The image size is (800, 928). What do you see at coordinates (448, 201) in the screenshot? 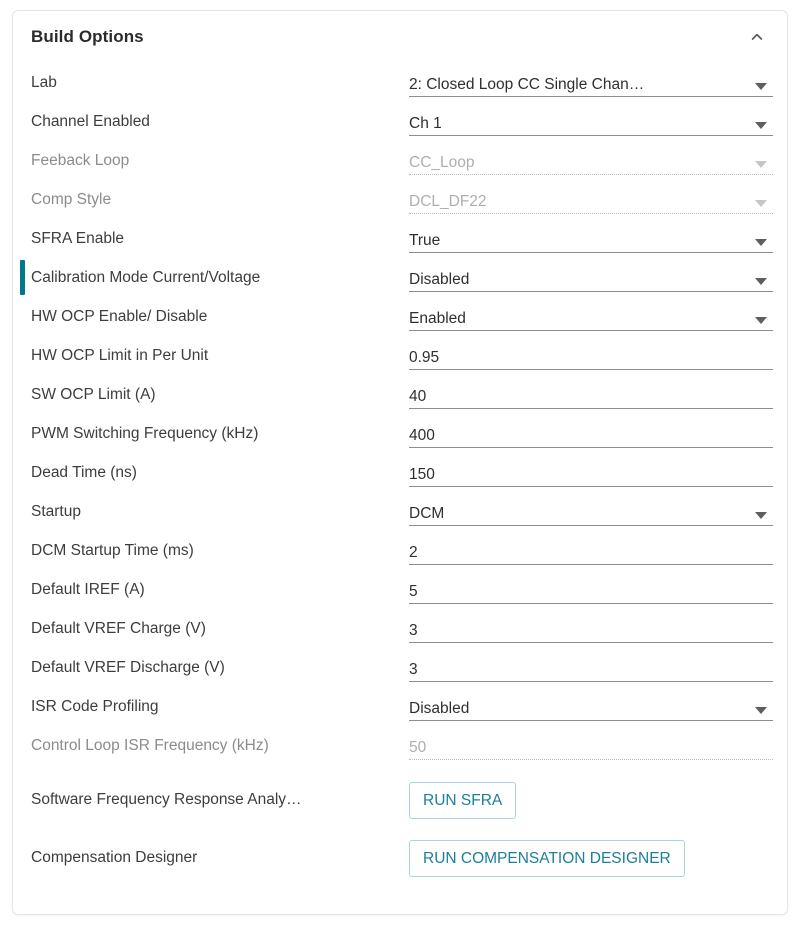
I see `field-value: DCL_DF22` at bounding box center [448, 201].